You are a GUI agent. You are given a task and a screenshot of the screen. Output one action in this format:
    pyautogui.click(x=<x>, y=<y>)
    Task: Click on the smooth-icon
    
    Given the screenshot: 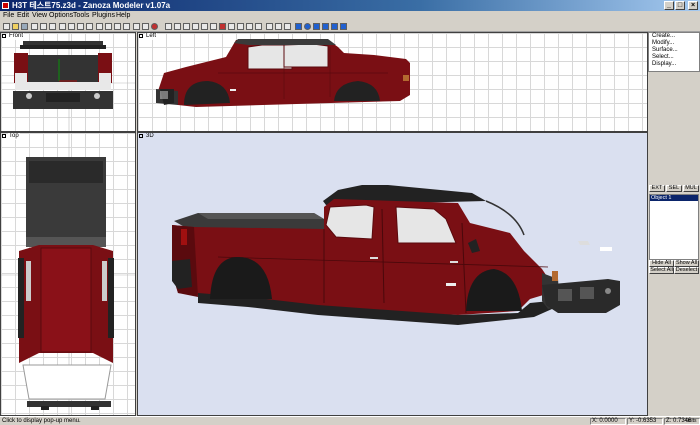 What is the action you would take?
    pyautogui.click(x=145, y=26)
    